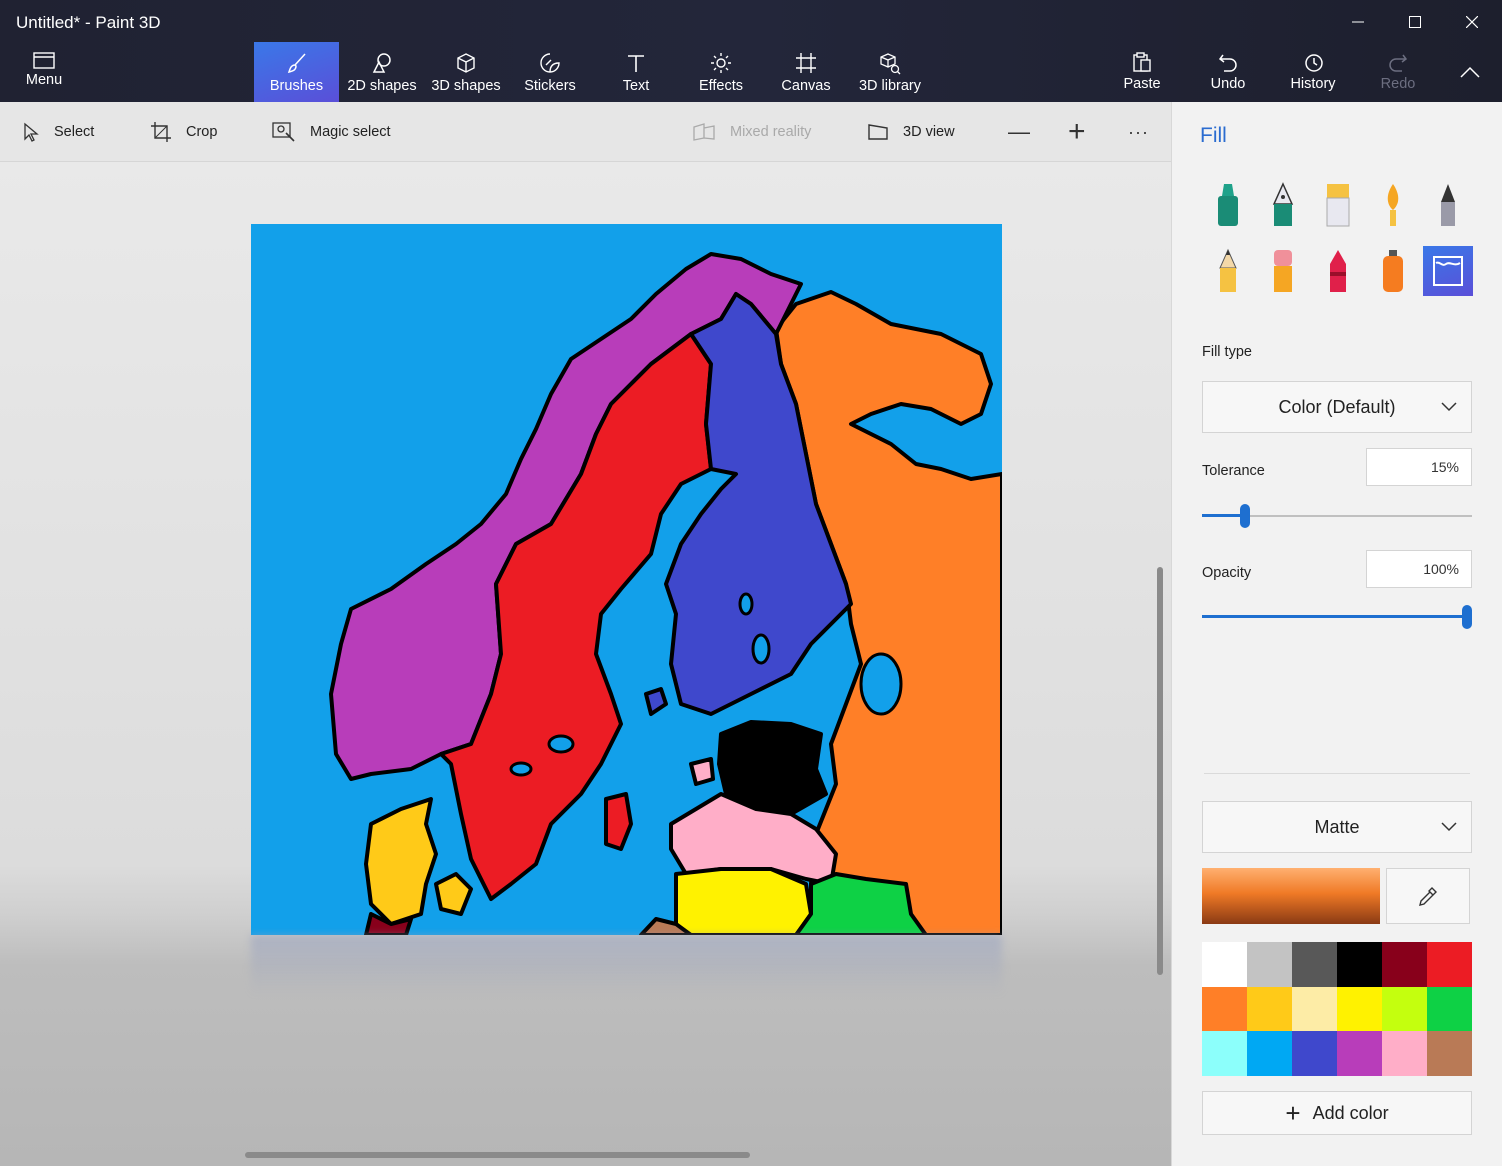  What do you see at coordinates (1337, 1113) in the screenshot?
I see `add-color-button: + Add color` at bounding box center [1337, 1113].